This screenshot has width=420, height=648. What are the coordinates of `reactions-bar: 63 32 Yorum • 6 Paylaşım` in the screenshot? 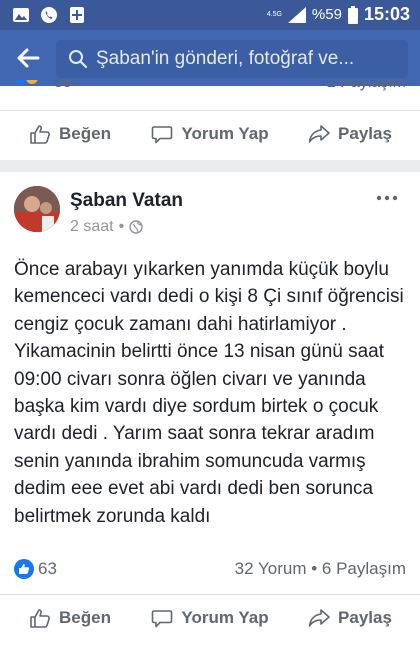 It's located at (210, 570).